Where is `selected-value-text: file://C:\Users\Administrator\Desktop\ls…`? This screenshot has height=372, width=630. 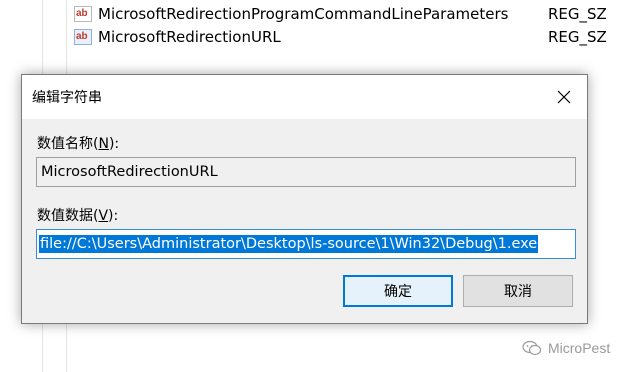 selected-value-text: file://C:\Users\Administrator\Desktop\ls… is located at coordinates (289, 244).